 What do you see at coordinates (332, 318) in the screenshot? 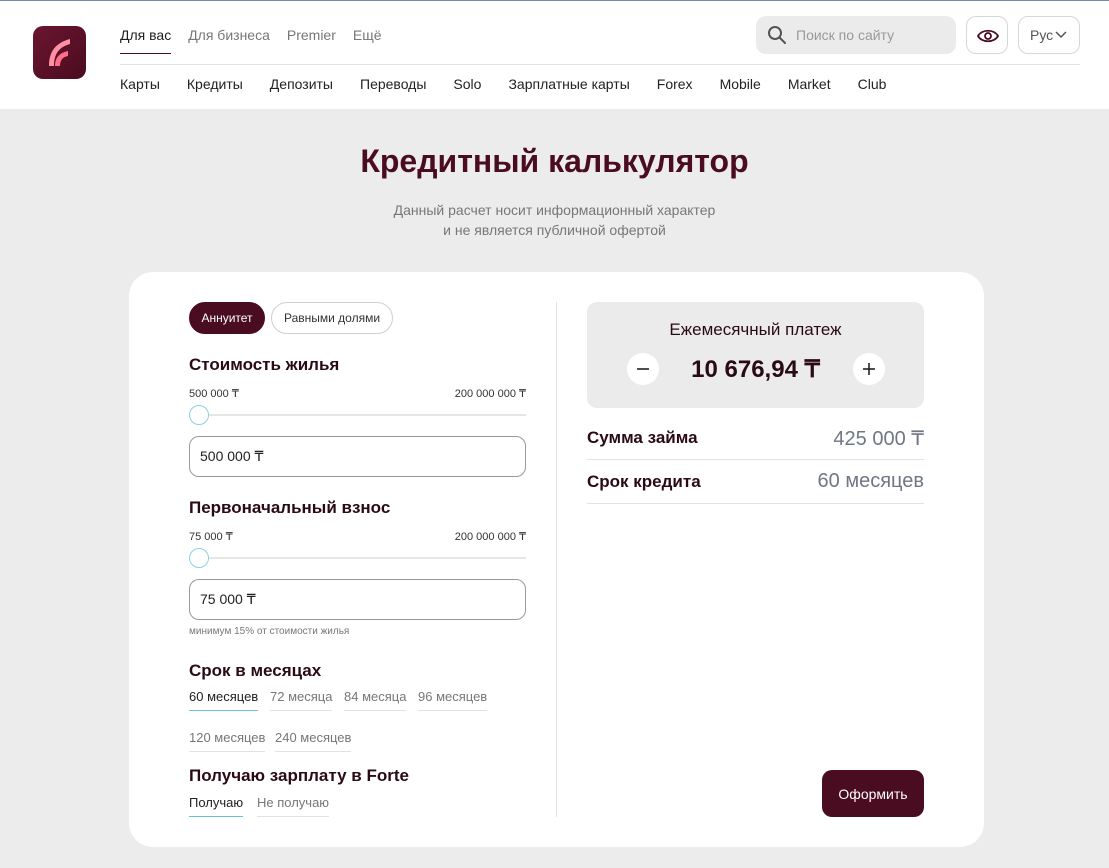
I see `mode-equal-parts-button: Равными долями` at bounding box center [332, 318].